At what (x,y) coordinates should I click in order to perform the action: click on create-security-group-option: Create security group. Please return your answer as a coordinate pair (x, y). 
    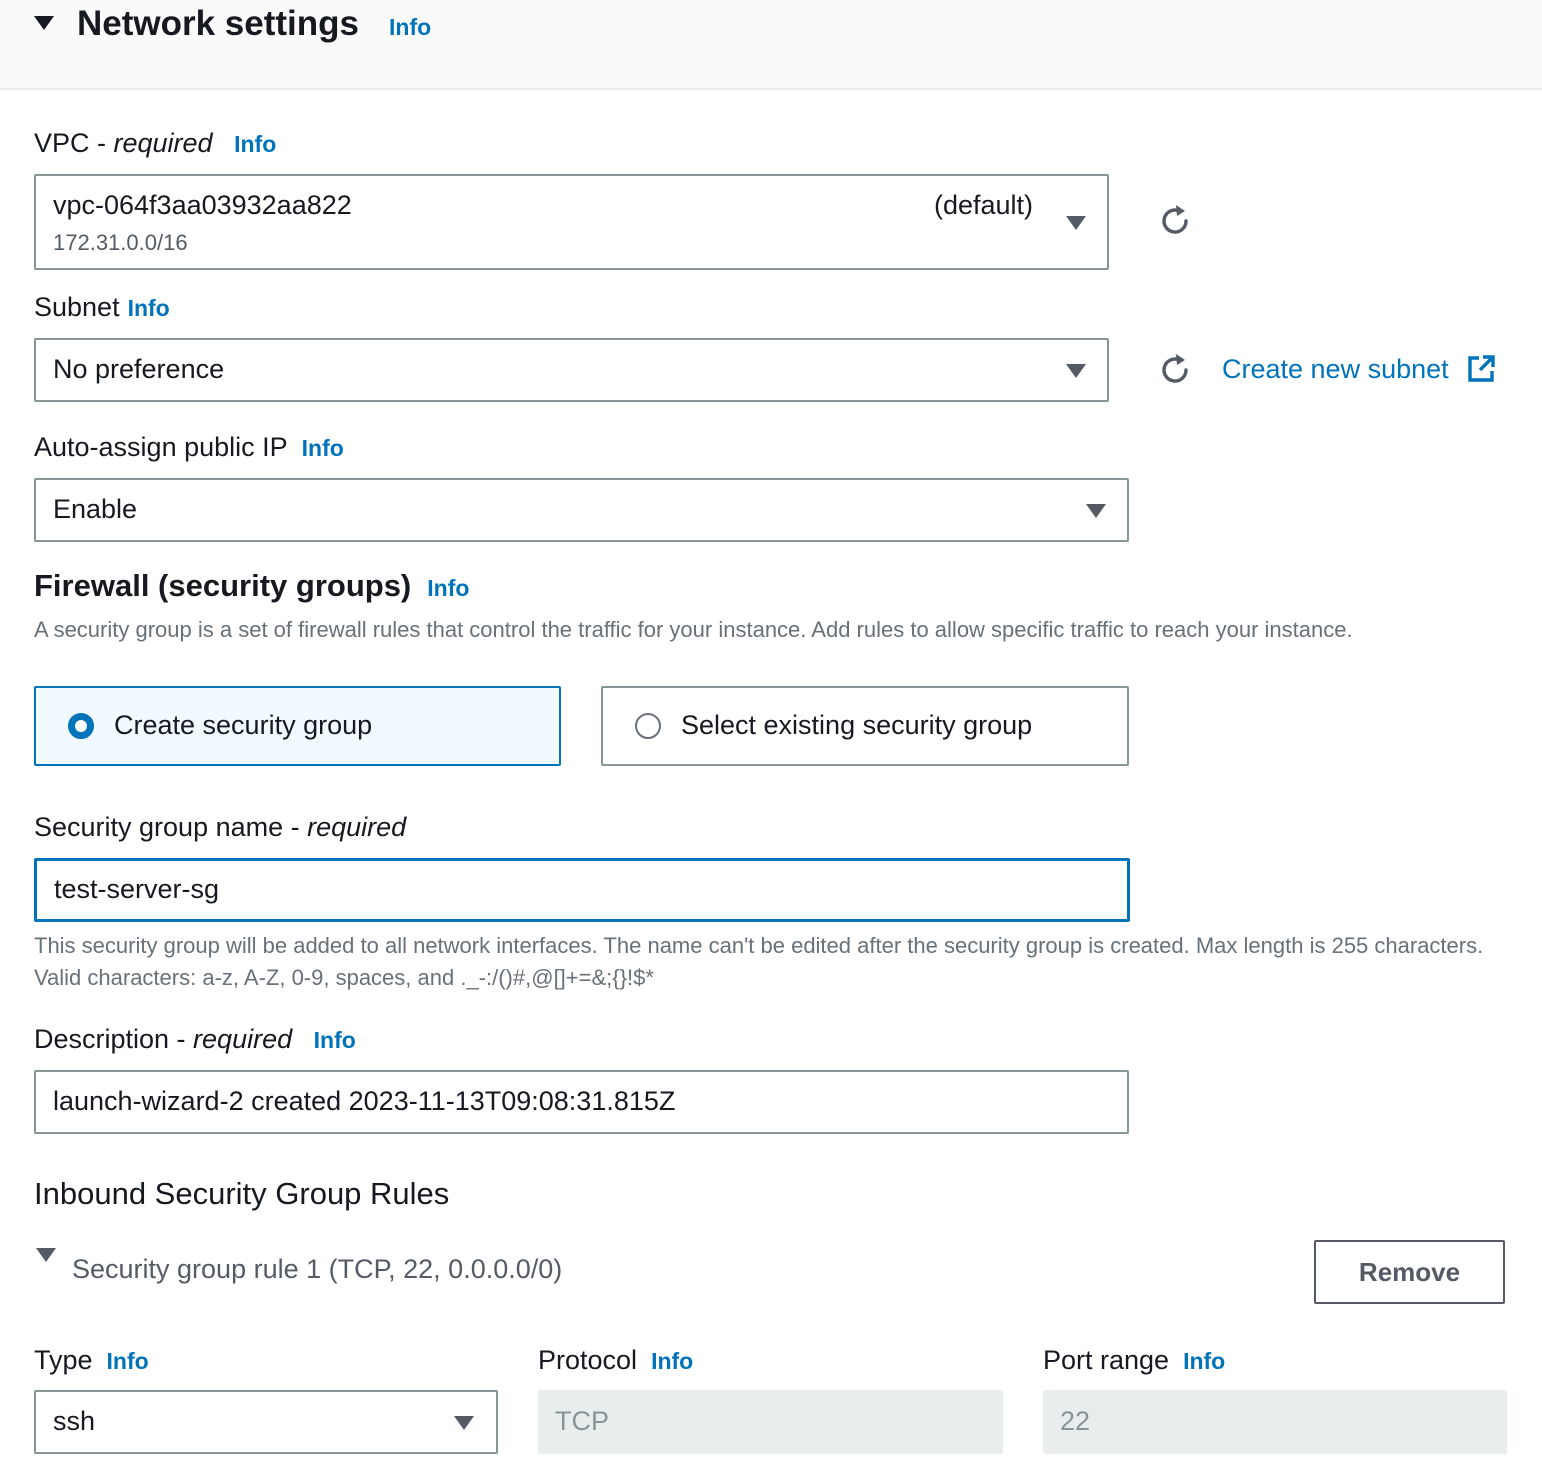
    Looking at the image, I should click on (297, 726).